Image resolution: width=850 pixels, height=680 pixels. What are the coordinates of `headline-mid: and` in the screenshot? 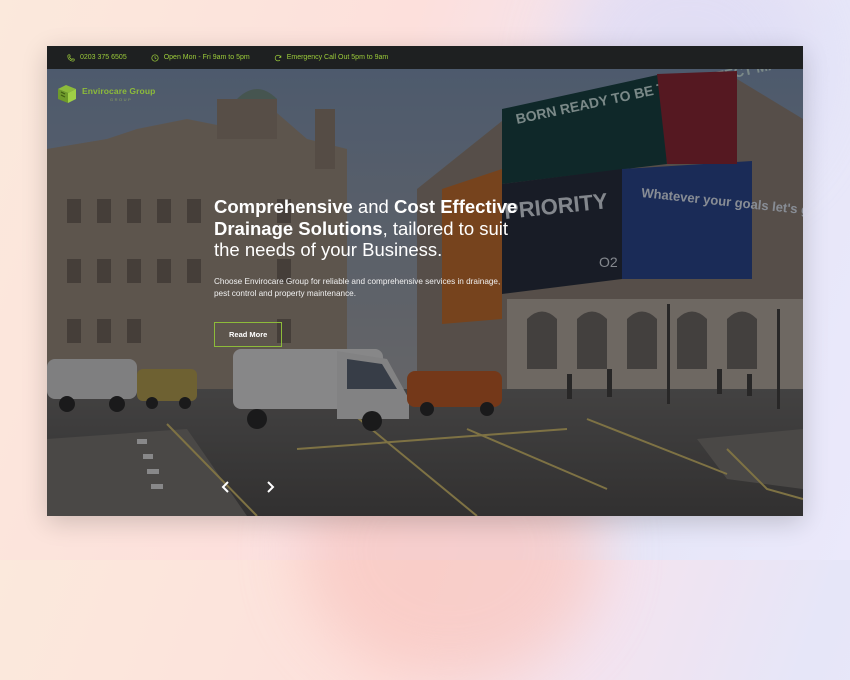 It's located at (373, 206).